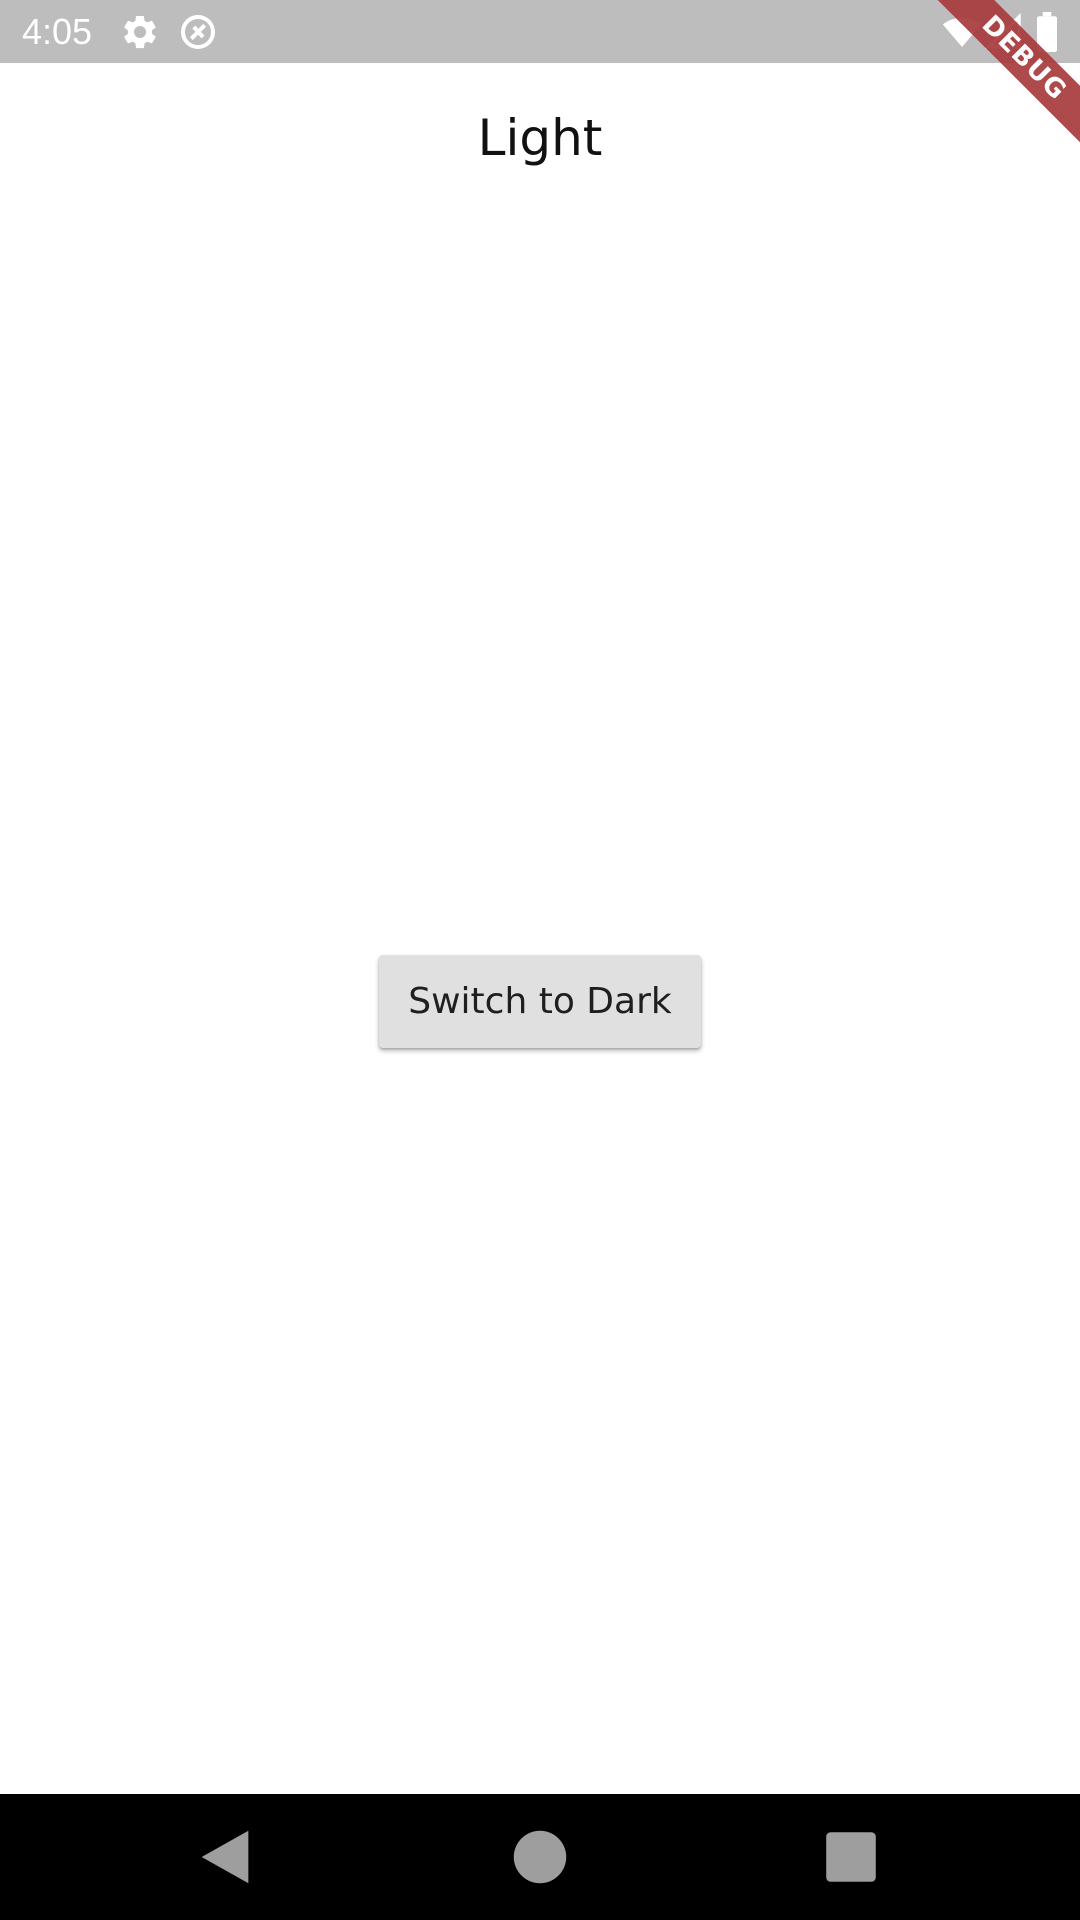 The width and height of the screenshot is (1080, 1920). I want to click on gear-icon, so click(140, 32).